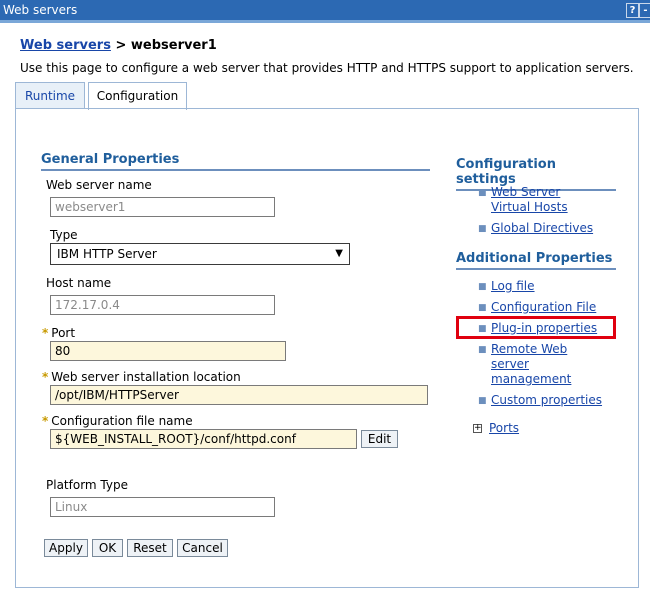  I want to click on log-file-link: Log file, so click(513, 286).